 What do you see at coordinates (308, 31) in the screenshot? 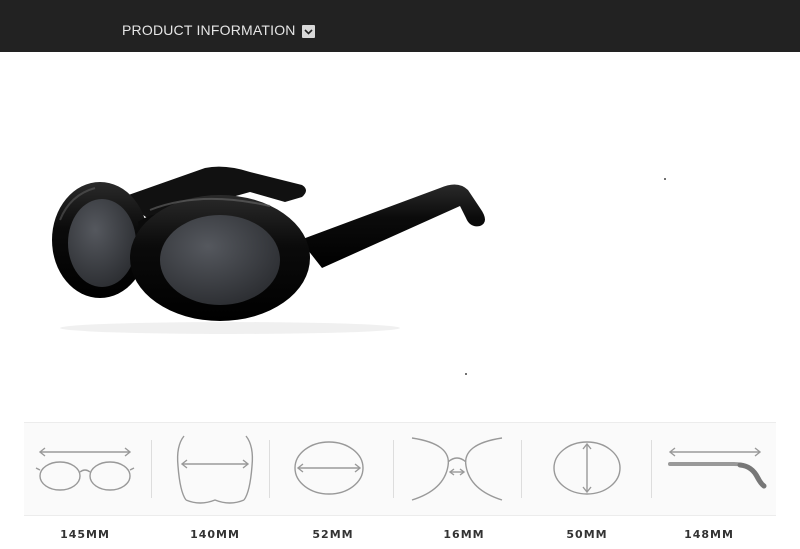
I see `chevron-down-icon` at bounding box center [308, 31].